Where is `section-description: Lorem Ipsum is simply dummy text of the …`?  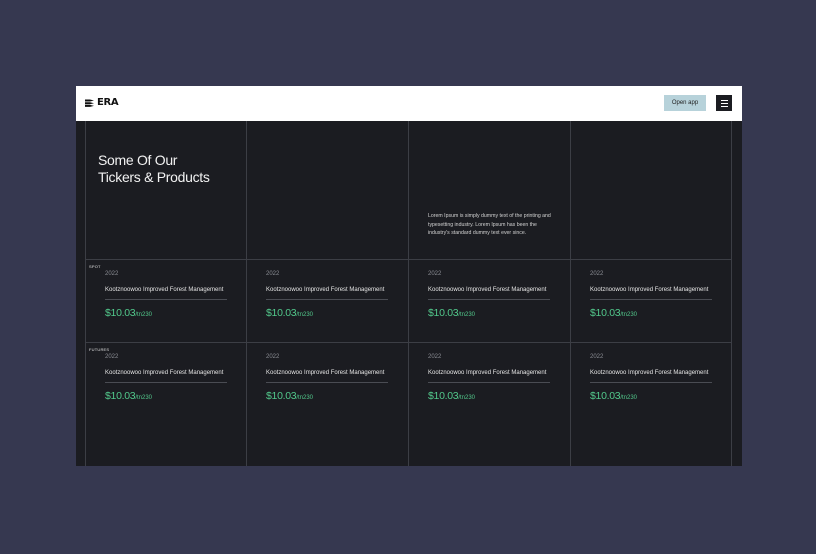 section-description: Lorem Ipsum is simply dummy text of the … is located at coordinates (489, 224).